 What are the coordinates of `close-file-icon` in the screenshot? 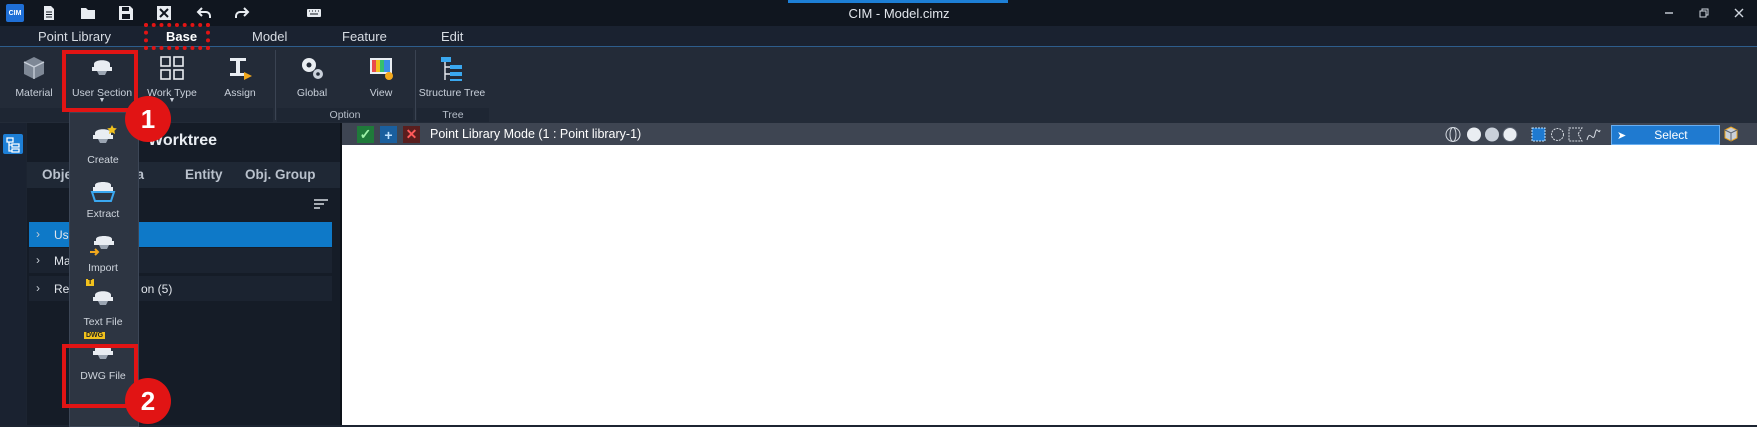 It's located at (164, 13).